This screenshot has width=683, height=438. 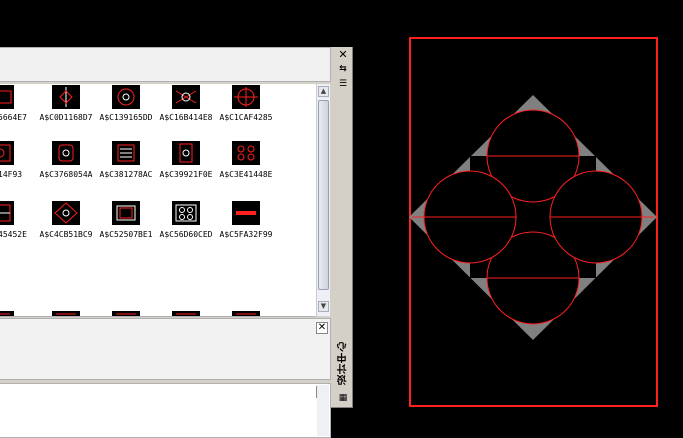 I want to click on description-pane: ✕, so click(x=165, y=410).